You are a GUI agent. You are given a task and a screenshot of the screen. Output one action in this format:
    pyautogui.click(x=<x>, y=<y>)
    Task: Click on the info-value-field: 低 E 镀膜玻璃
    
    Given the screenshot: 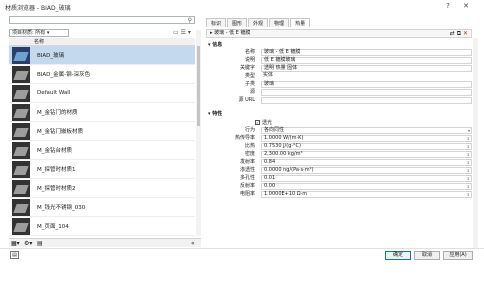 What is the action you would take?
    pyautogui.click(x=366, y=60)
    